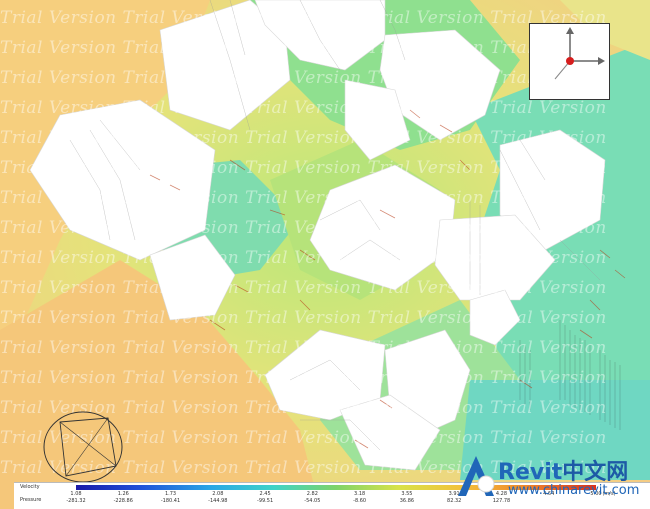 Image resolution: width=650 pixels, height=509 pixels. What do you see at coordinates (30, 487) in the screenshot?
I see `legend-velocity-label: Velocity` at bounding box center [30, 487].